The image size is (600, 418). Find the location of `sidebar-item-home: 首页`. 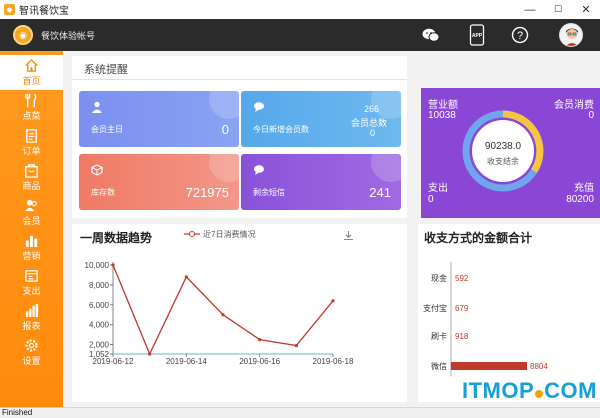

sidebar-item-home: 首页 is located at coordinates (31, 72).